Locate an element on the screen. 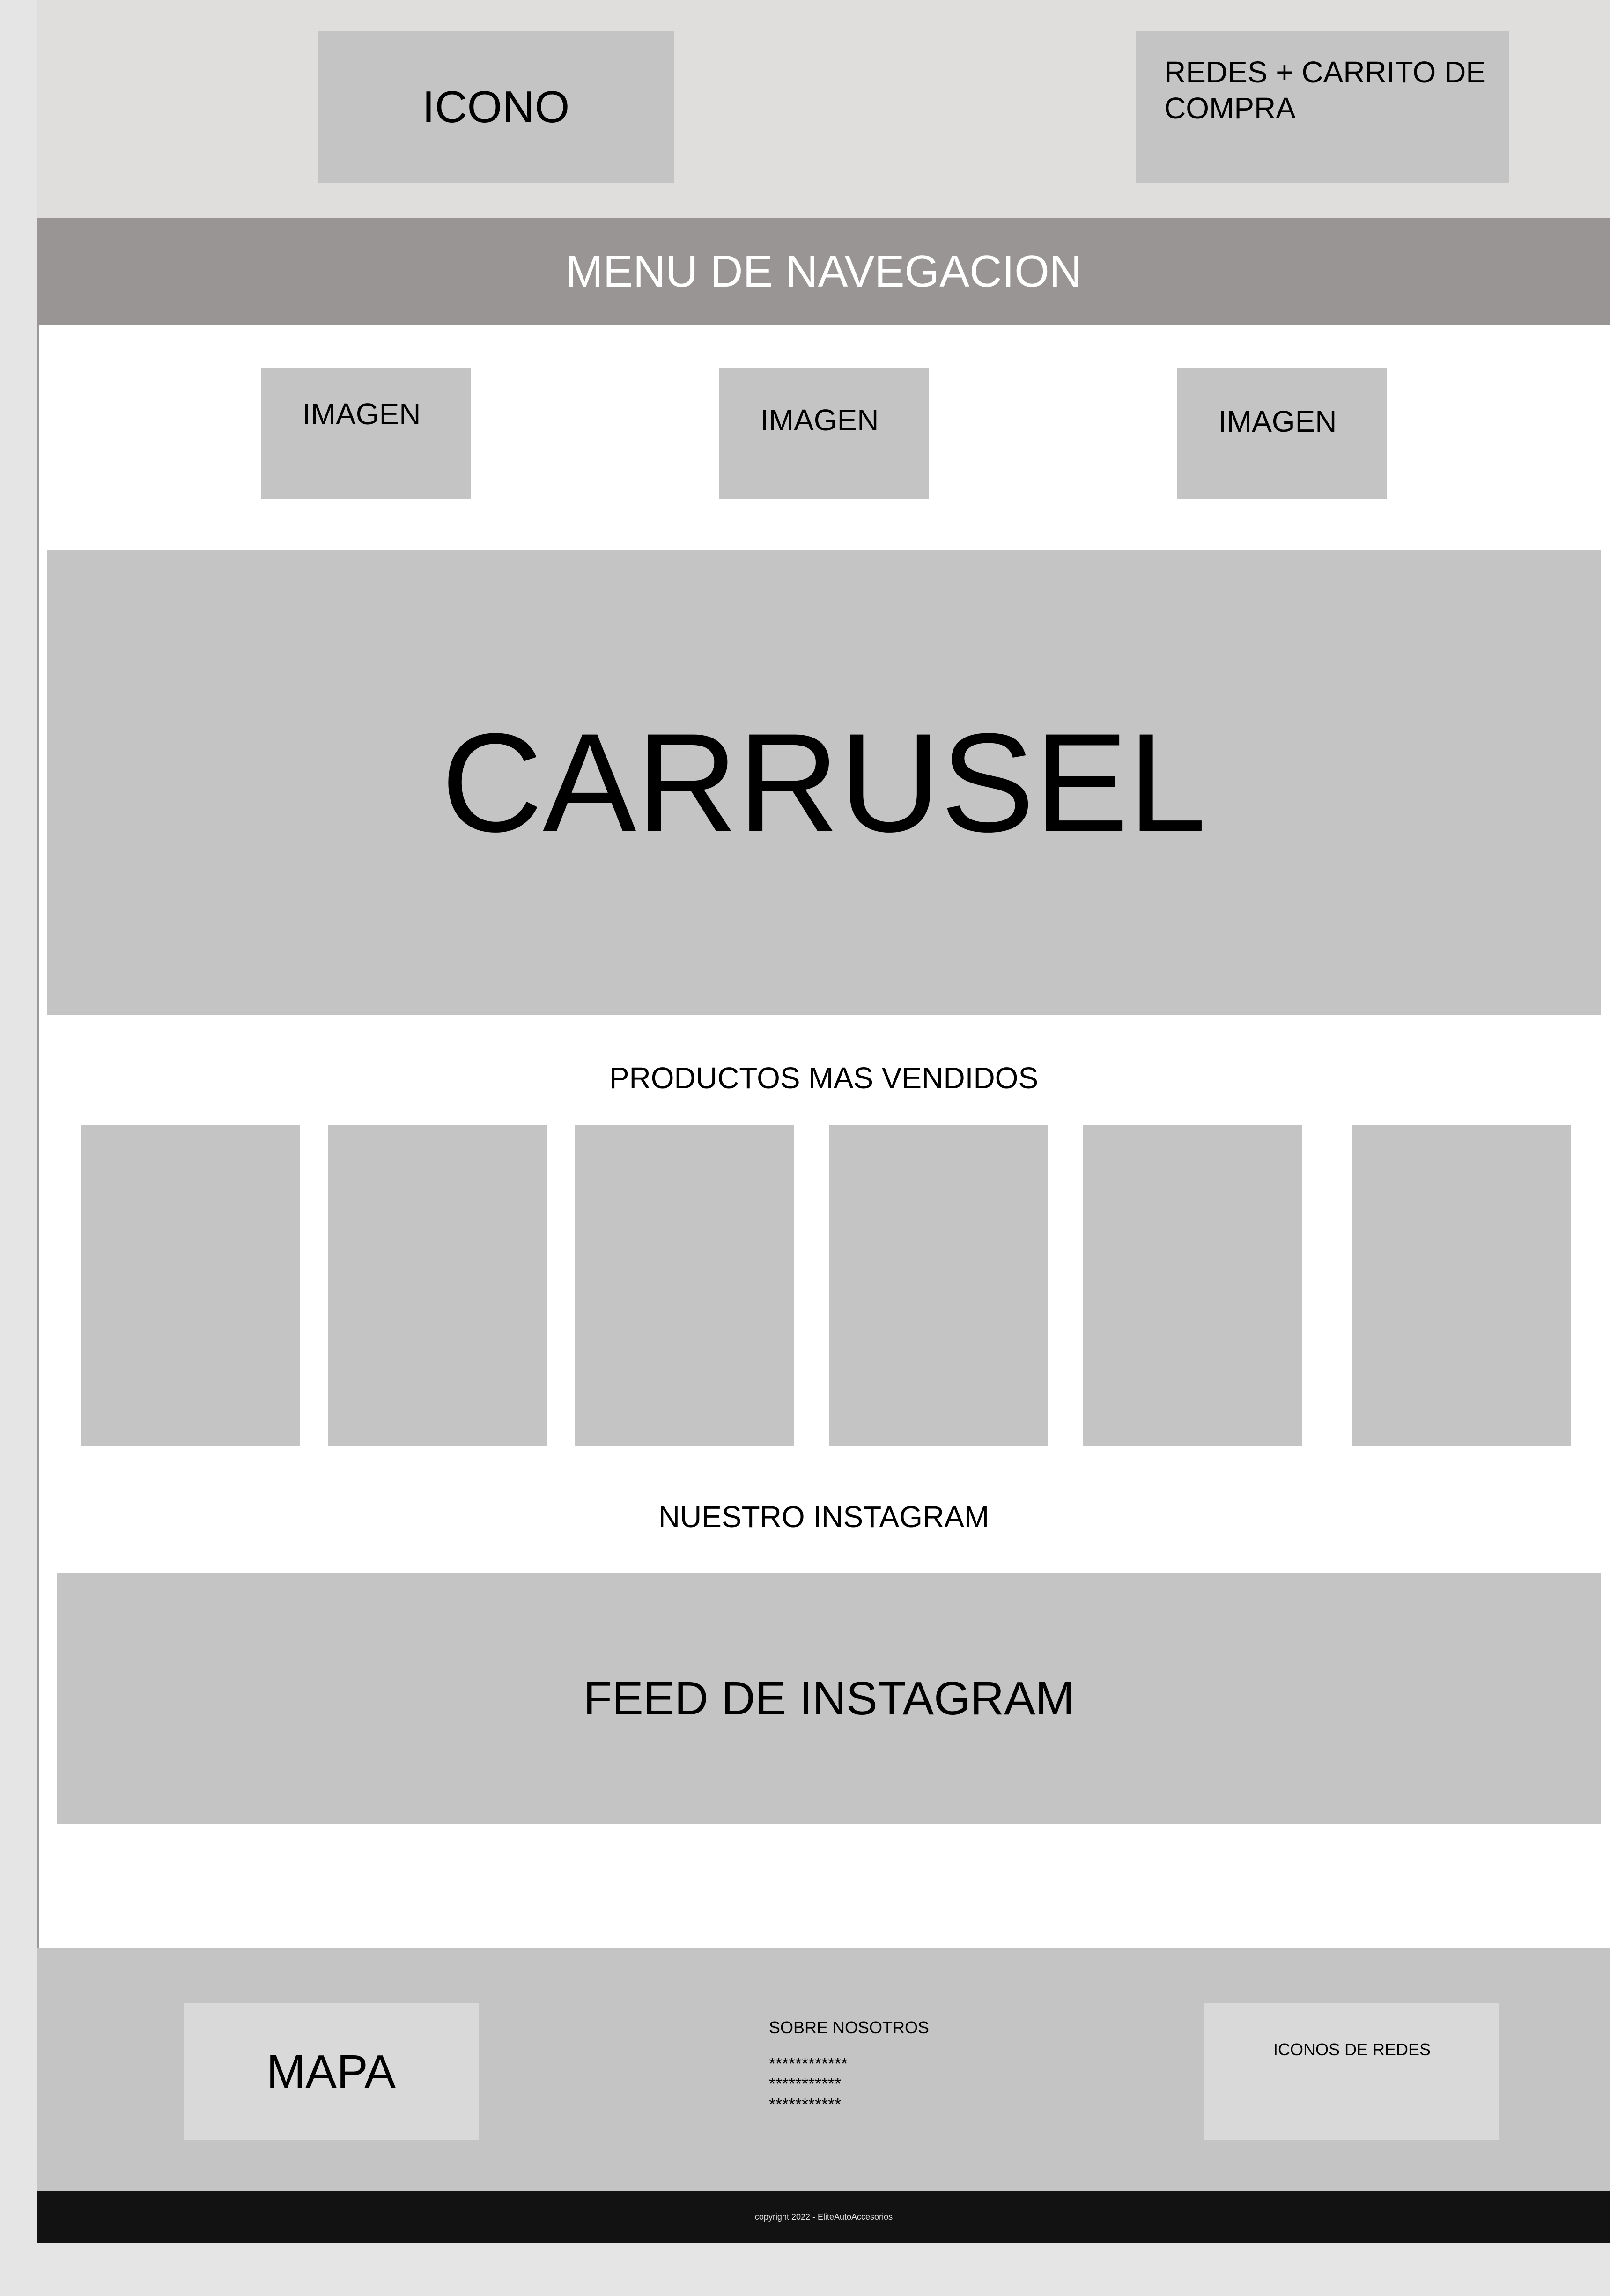 This screenshot has height=2296, width=1610. instagram-feed-placeholder: FEED DE INSTAGRAM is located at coordinates (829, 1699).